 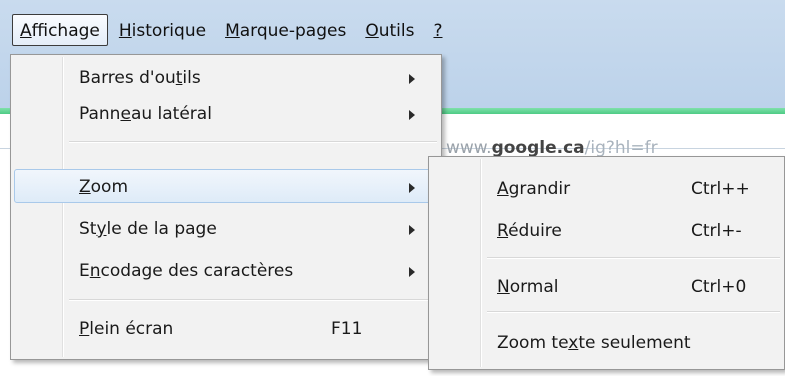 What do you see at coordinates (437, 30) in the screenshot?
I see `menu-help: ?` at bounding box center [437, 30].